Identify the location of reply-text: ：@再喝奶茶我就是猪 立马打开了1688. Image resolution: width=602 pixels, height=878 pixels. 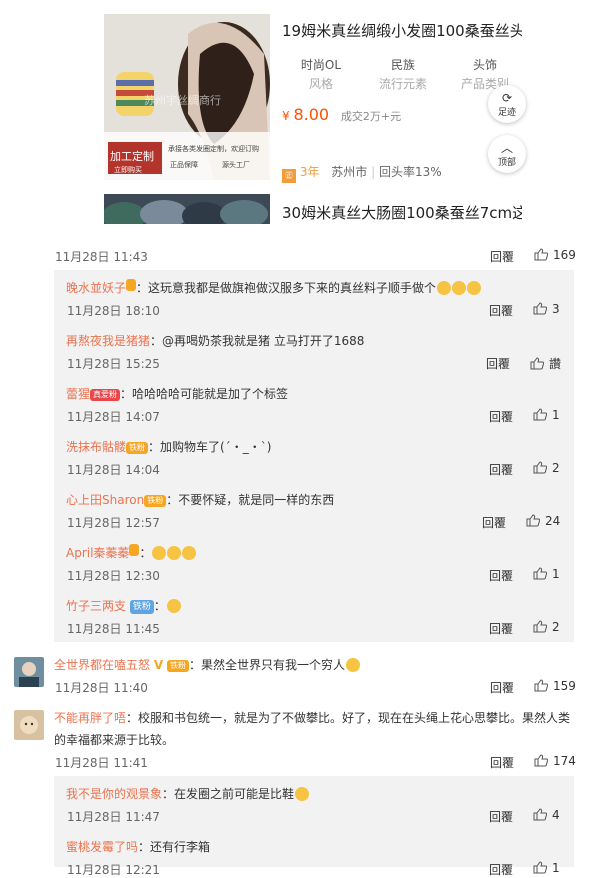
(257, 341).